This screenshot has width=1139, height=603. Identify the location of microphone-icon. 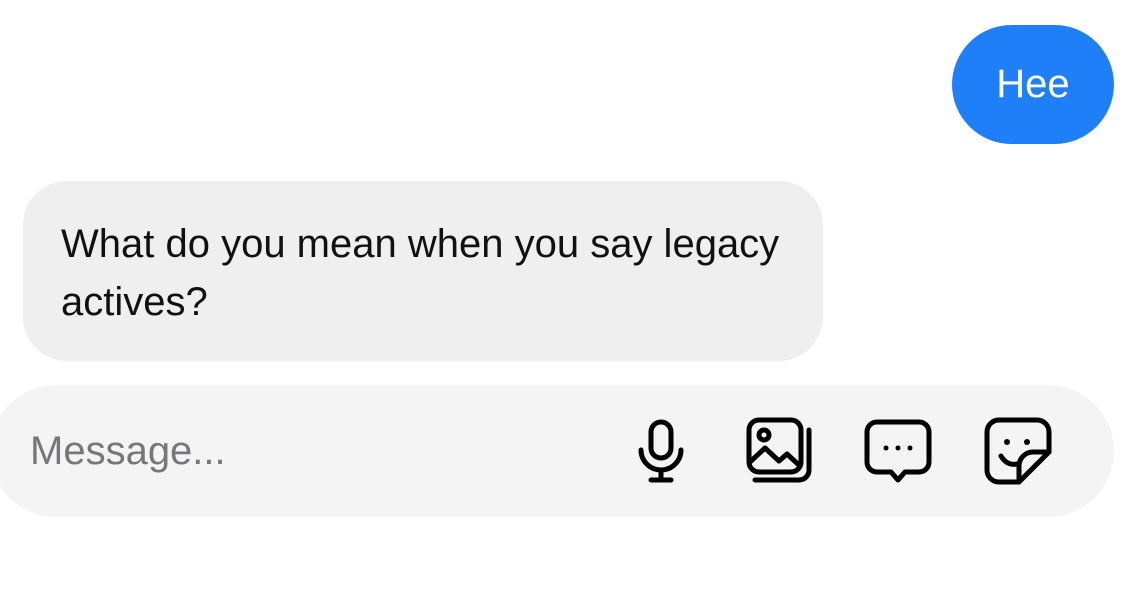
(661, 451).